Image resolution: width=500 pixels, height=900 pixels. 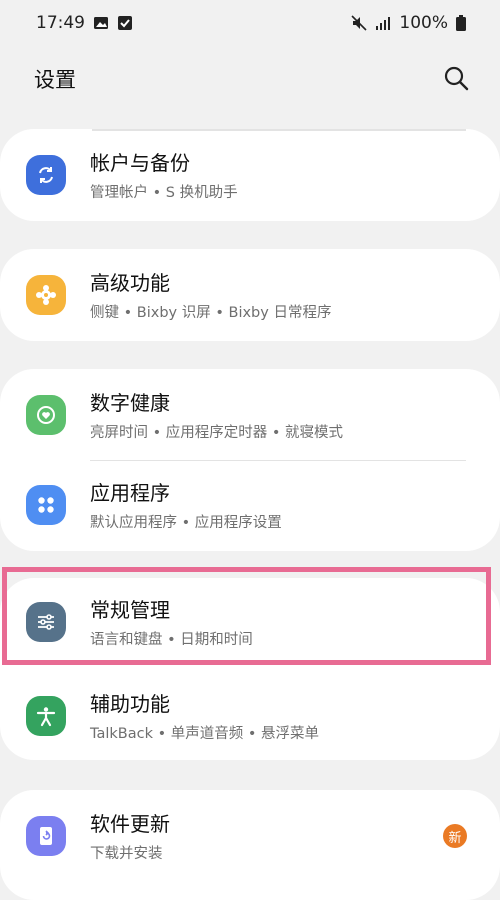 I want to click on item-subtitle: 管理帐户 • S 换机助手, so click(x=164, y=193).